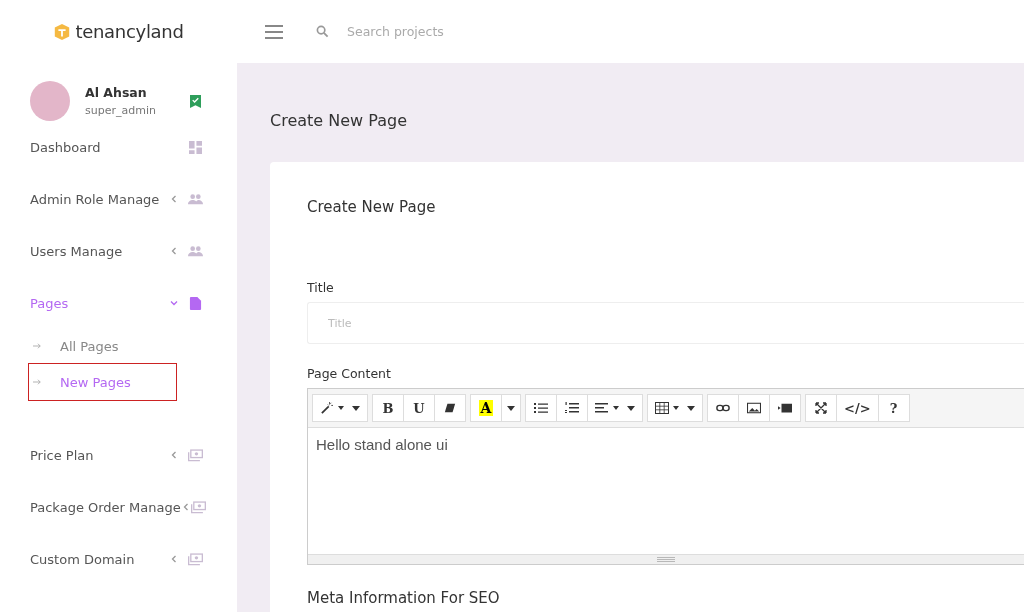 The height and width of the screenshot is (612, 1024). What do you see at coordinates (388, 408) in the screenshot?
I see `toolbar-button: B` at bounding box center [388, 408].